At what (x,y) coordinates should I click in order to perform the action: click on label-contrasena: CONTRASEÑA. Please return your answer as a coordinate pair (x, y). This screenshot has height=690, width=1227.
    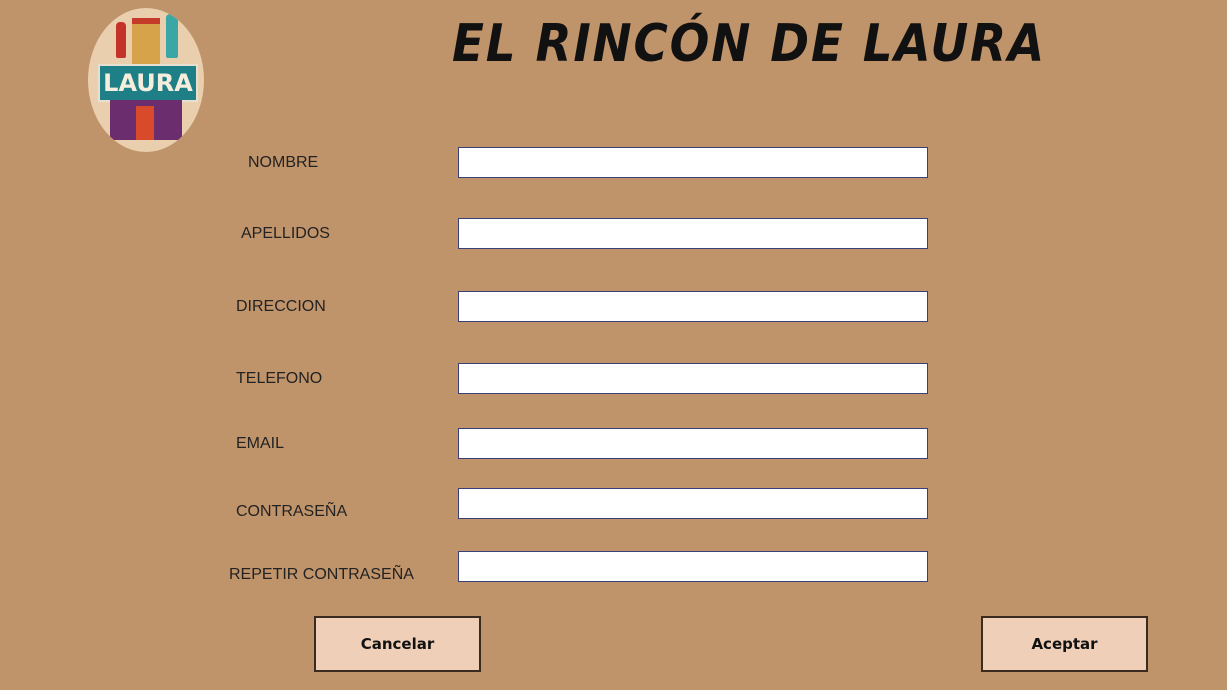
    Looking at the image, I should click on (292, 511).